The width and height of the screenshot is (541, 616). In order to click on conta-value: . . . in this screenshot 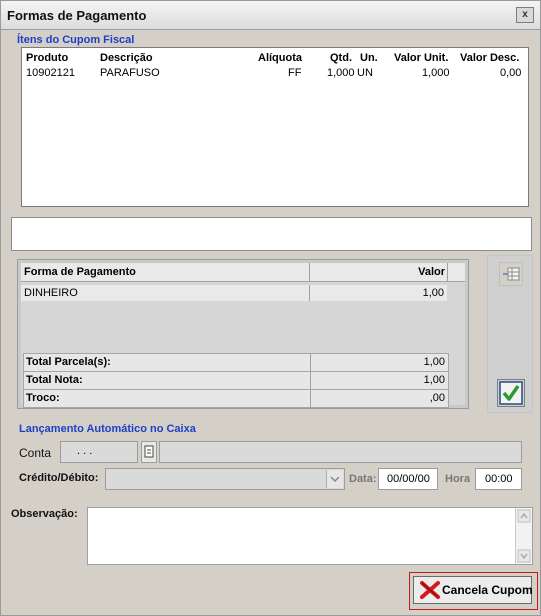, I will do `click(85, 451)`.